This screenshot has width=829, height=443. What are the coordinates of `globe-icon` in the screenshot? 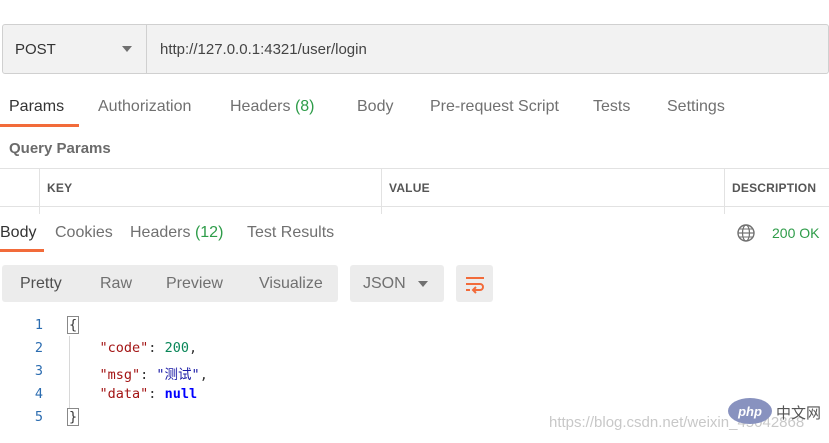 It's located at (746, 233).